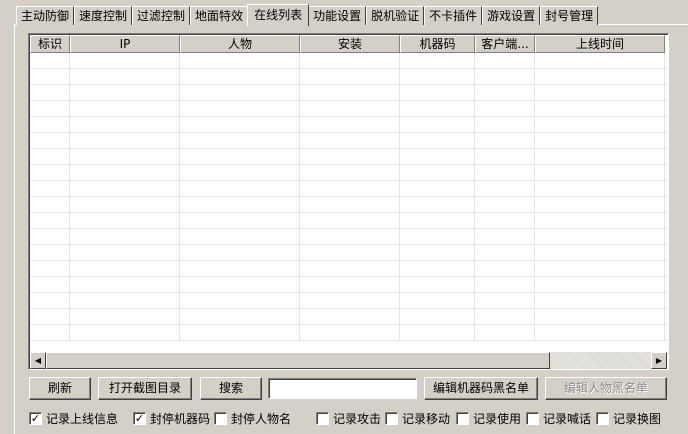 The image size is (688, 434). I want to click on tab-ban-management: 封号管理, so click(569, 15).